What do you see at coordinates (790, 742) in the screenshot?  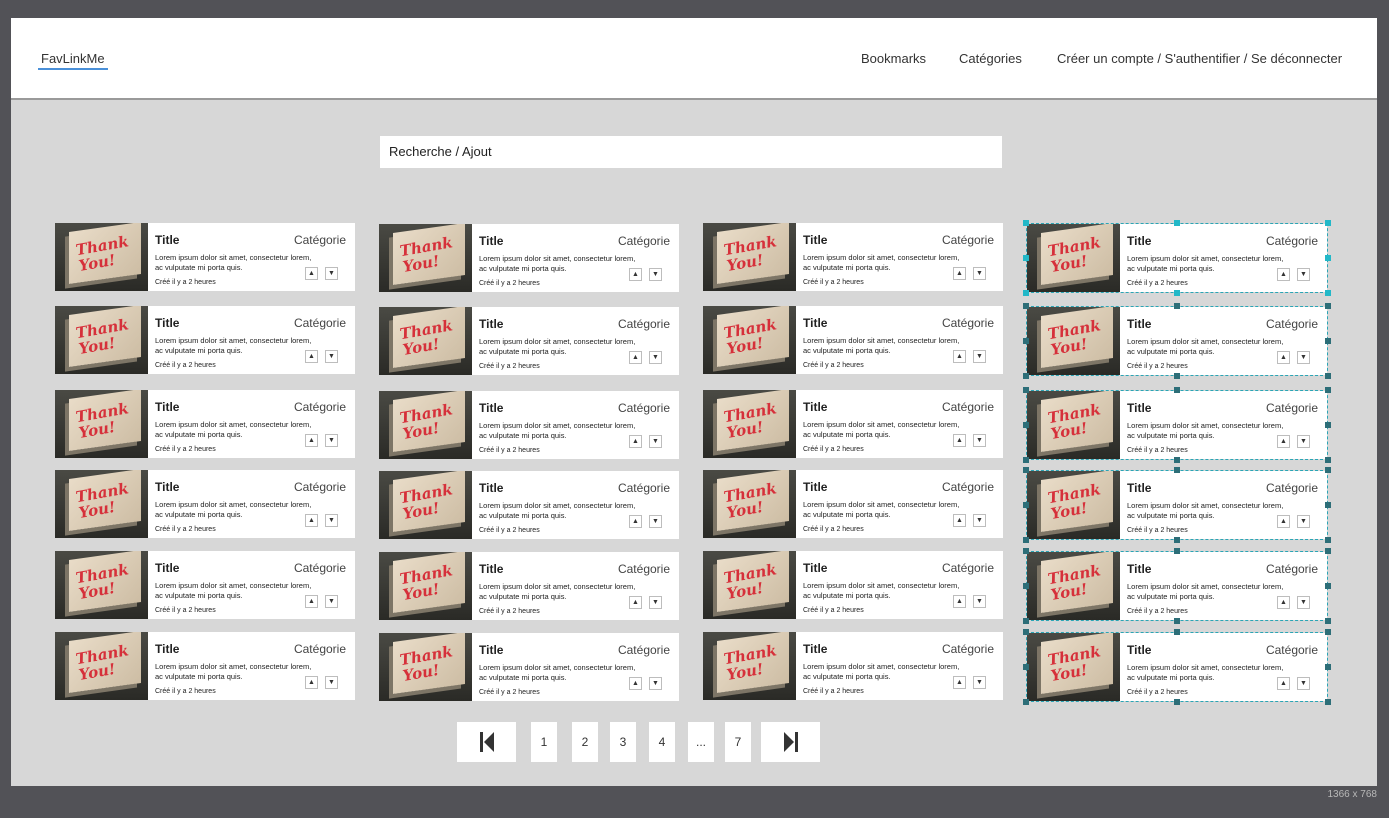 I see `last-page-button` at bounding box center [790, 742].